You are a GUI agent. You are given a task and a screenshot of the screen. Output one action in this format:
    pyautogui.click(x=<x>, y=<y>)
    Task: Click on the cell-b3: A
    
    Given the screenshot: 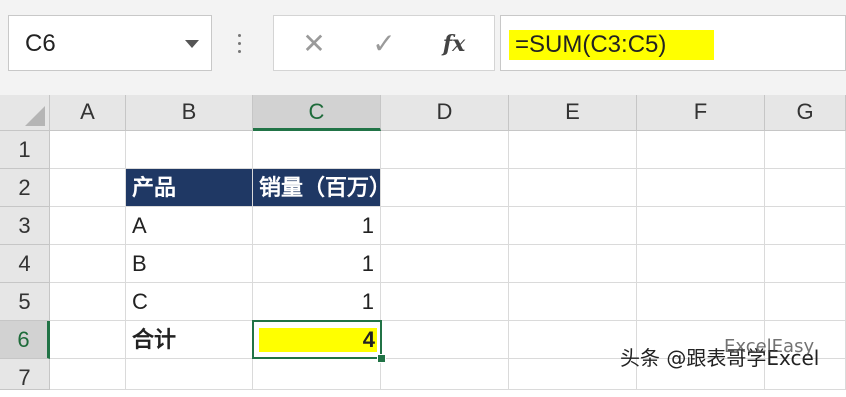 What is the action you would take?
    pyautogui.click(x=189, y=226)
    